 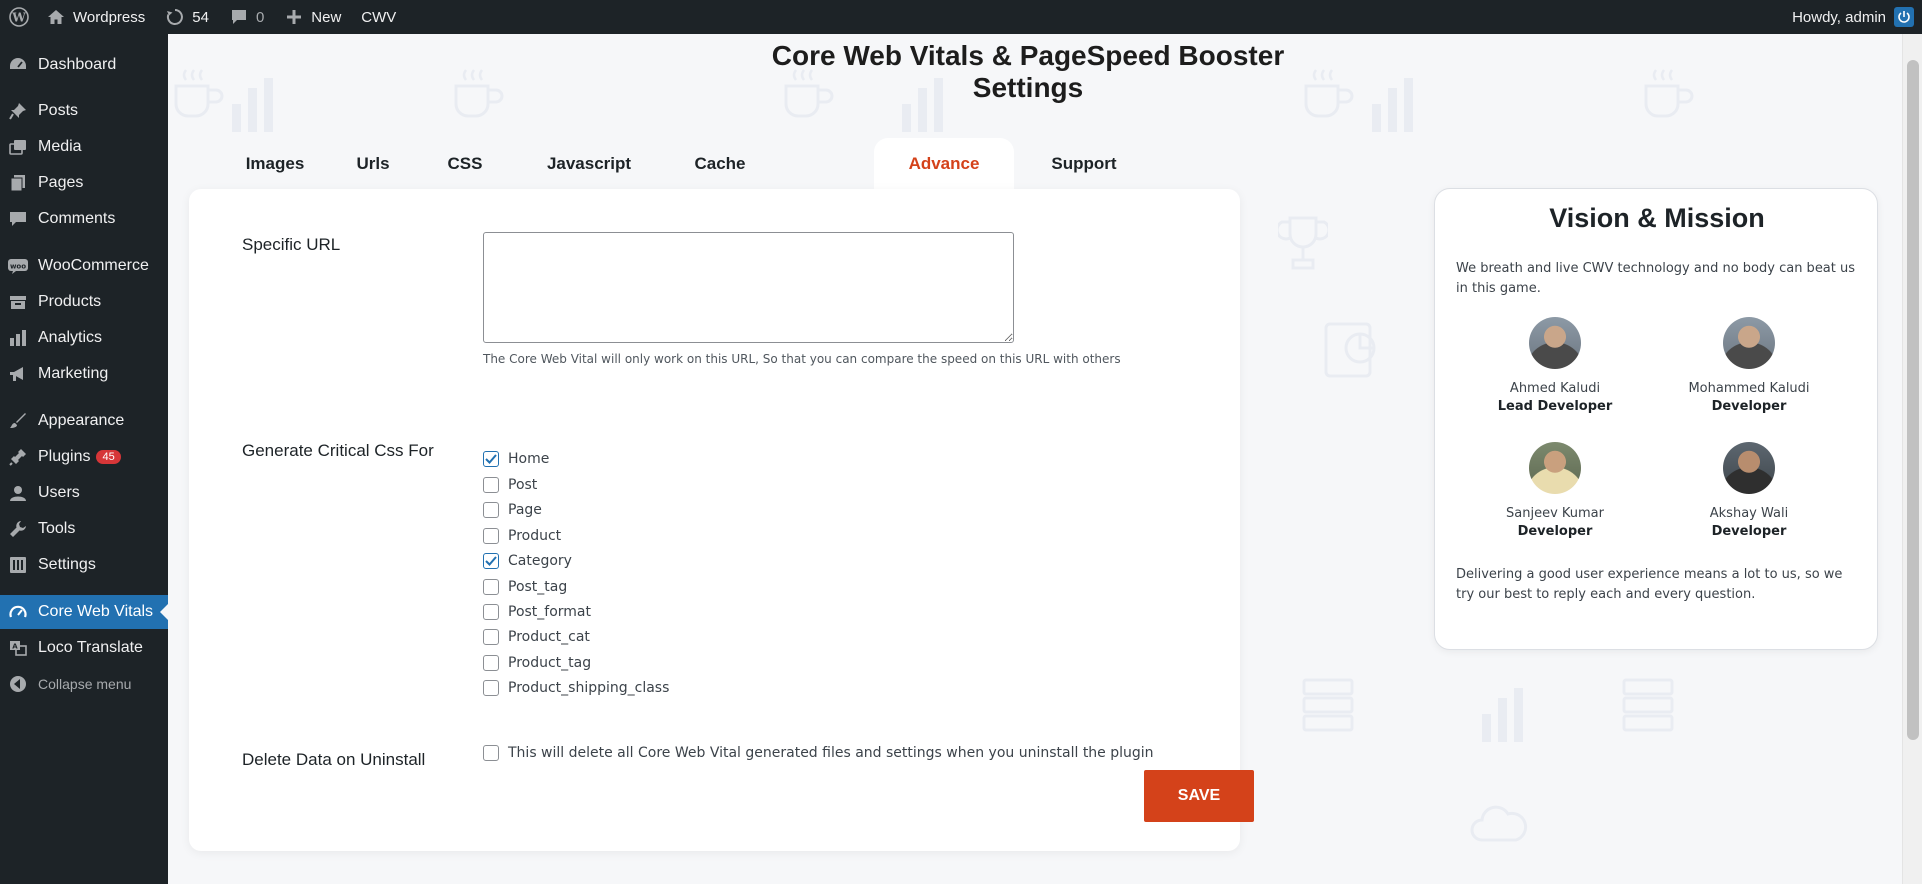 I want to click on sidebar-item-label: Posts, so click(x=58, y=110).